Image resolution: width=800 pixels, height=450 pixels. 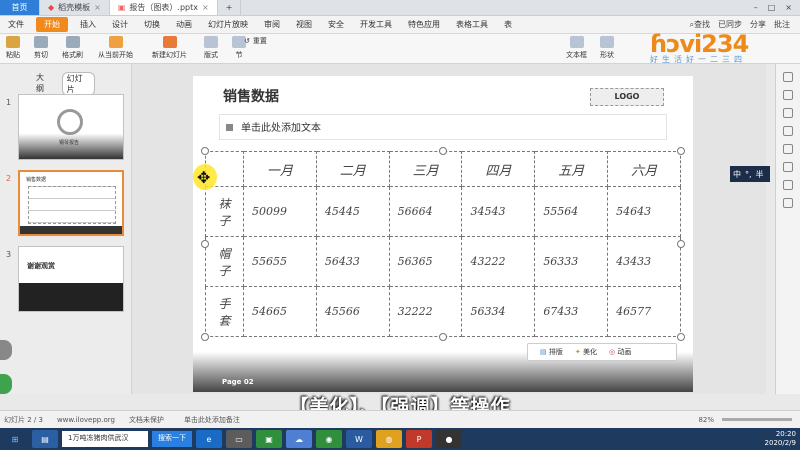 I want to click on table-cell: 55564, so click(x=571, y=211).